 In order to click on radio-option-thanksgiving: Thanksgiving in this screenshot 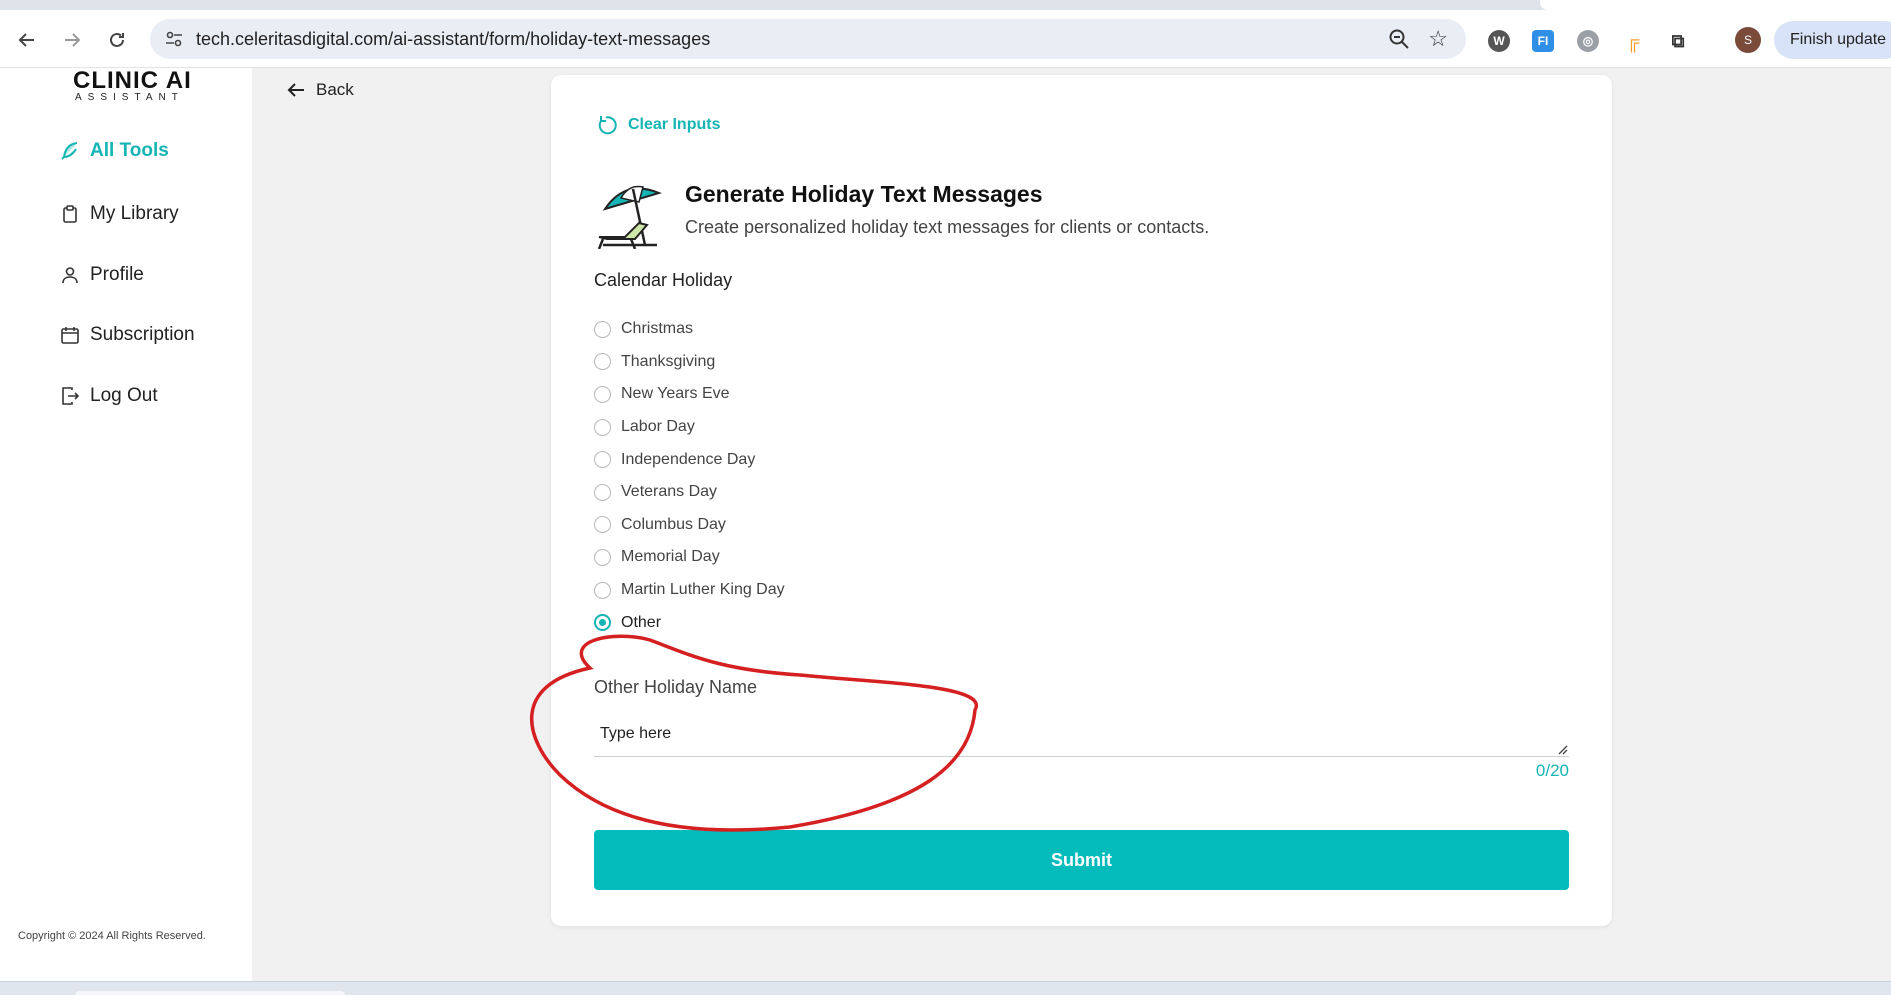, I will do `click(689, 362)`.